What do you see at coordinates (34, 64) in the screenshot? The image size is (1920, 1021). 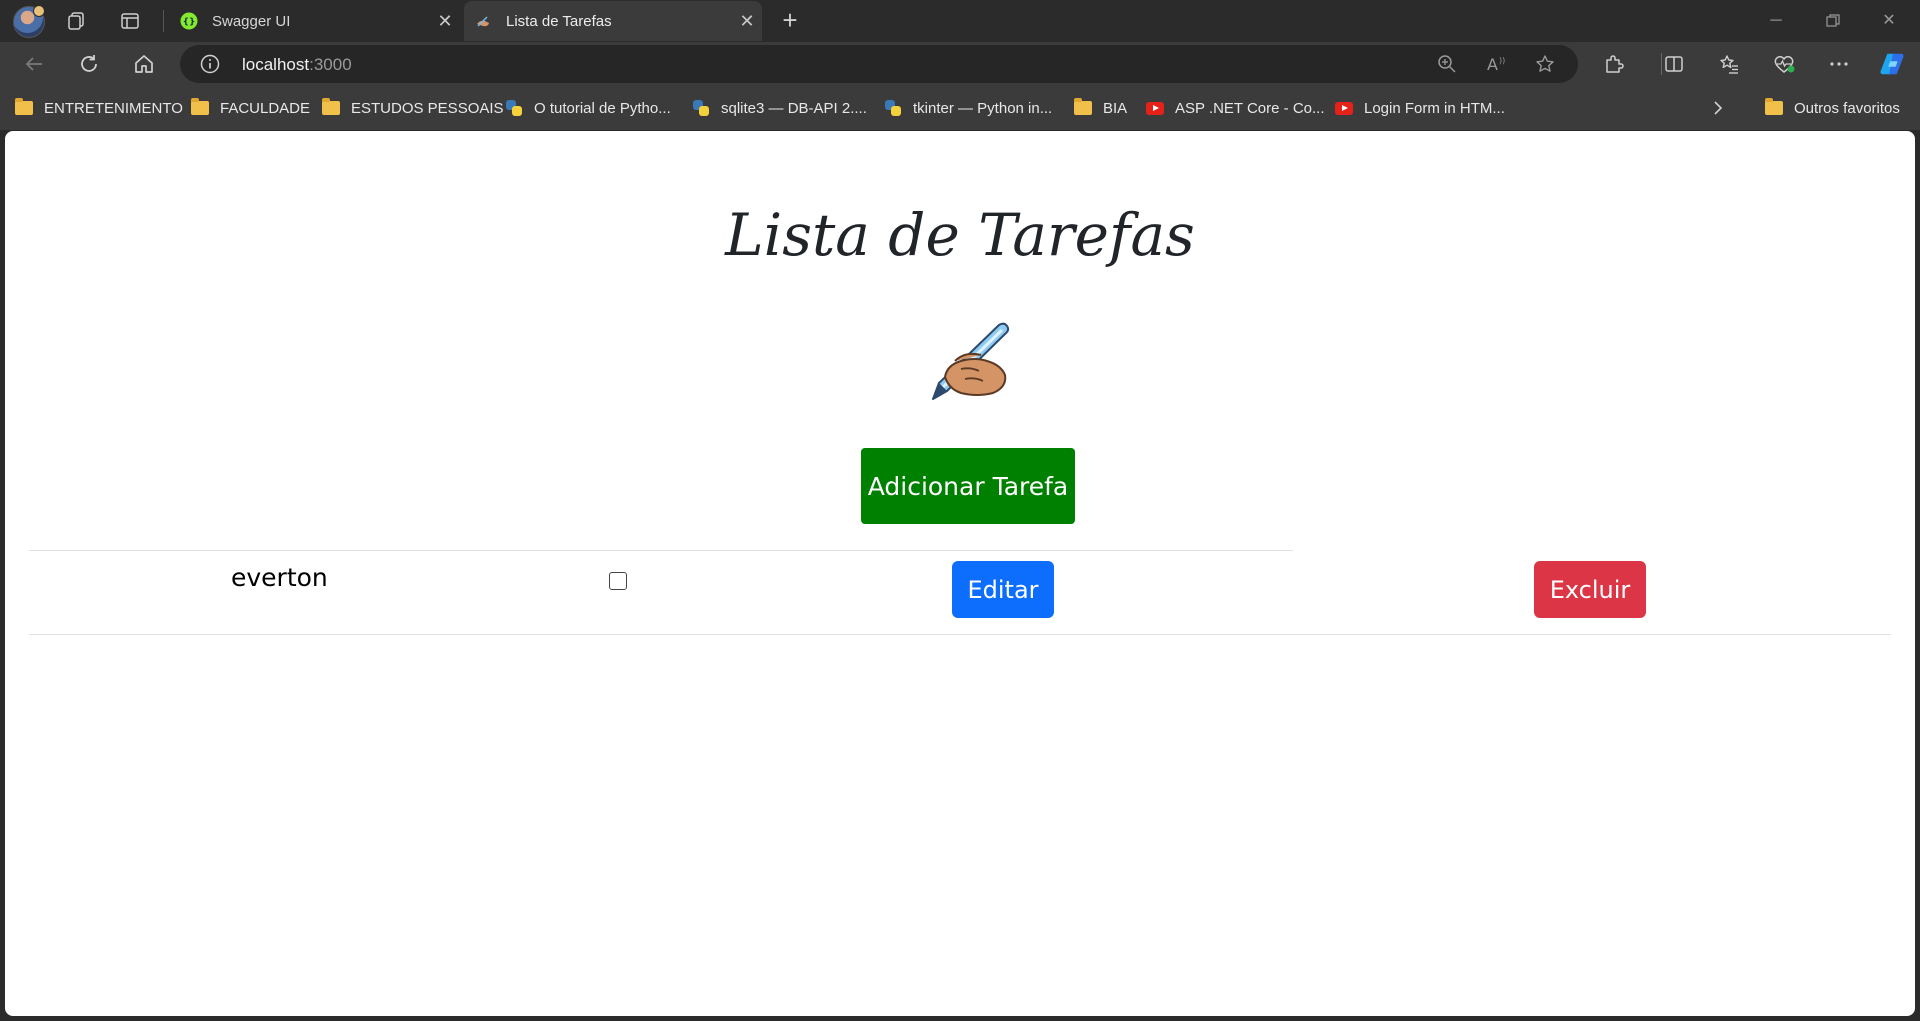 I see `back-icon` at bounding box center [34, 64].